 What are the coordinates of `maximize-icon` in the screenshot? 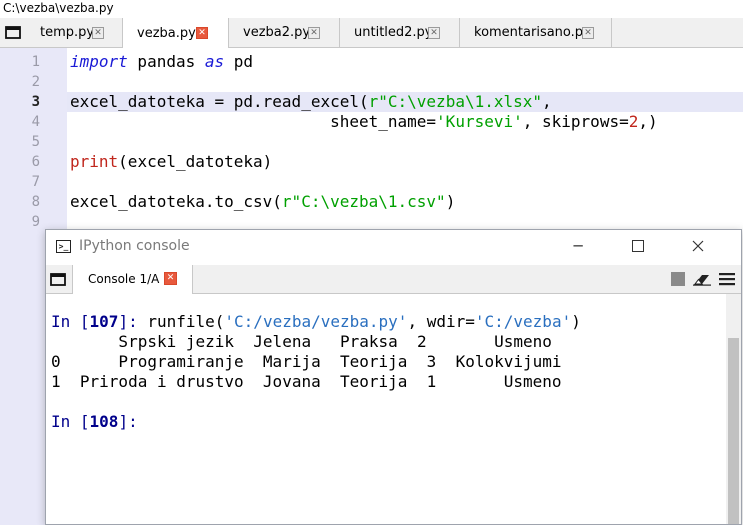 It's located at (638, 246).